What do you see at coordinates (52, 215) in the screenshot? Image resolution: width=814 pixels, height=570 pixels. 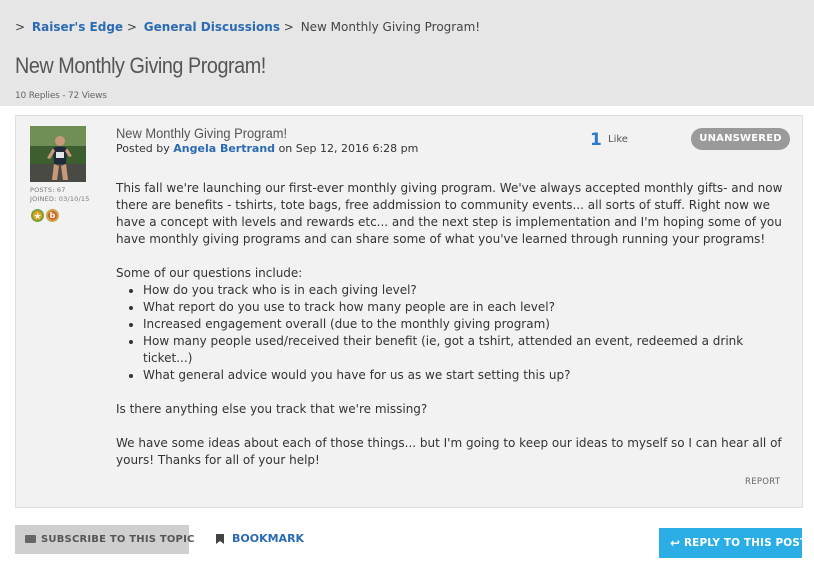 I see `b-badge-icon: b` at bounding box center [52, 215].